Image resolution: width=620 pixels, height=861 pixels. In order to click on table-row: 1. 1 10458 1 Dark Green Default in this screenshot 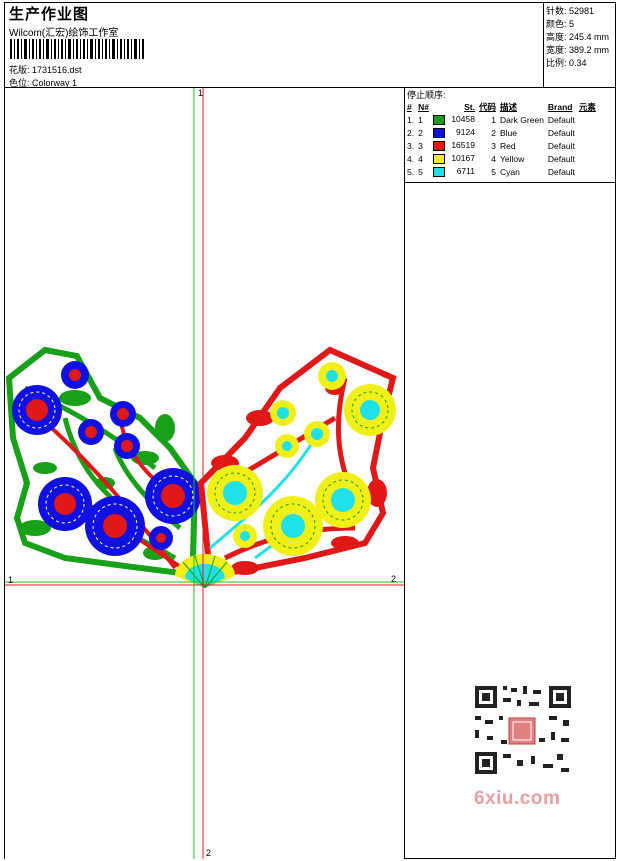, I will do `click(501, 119)`.